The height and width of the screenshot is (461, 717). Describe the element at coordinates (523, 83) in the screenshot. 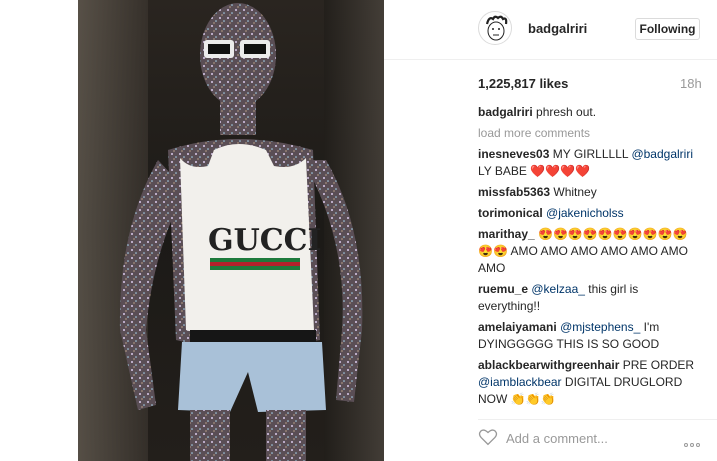

I see `likes-count: 1,225,817 likes` at that location.